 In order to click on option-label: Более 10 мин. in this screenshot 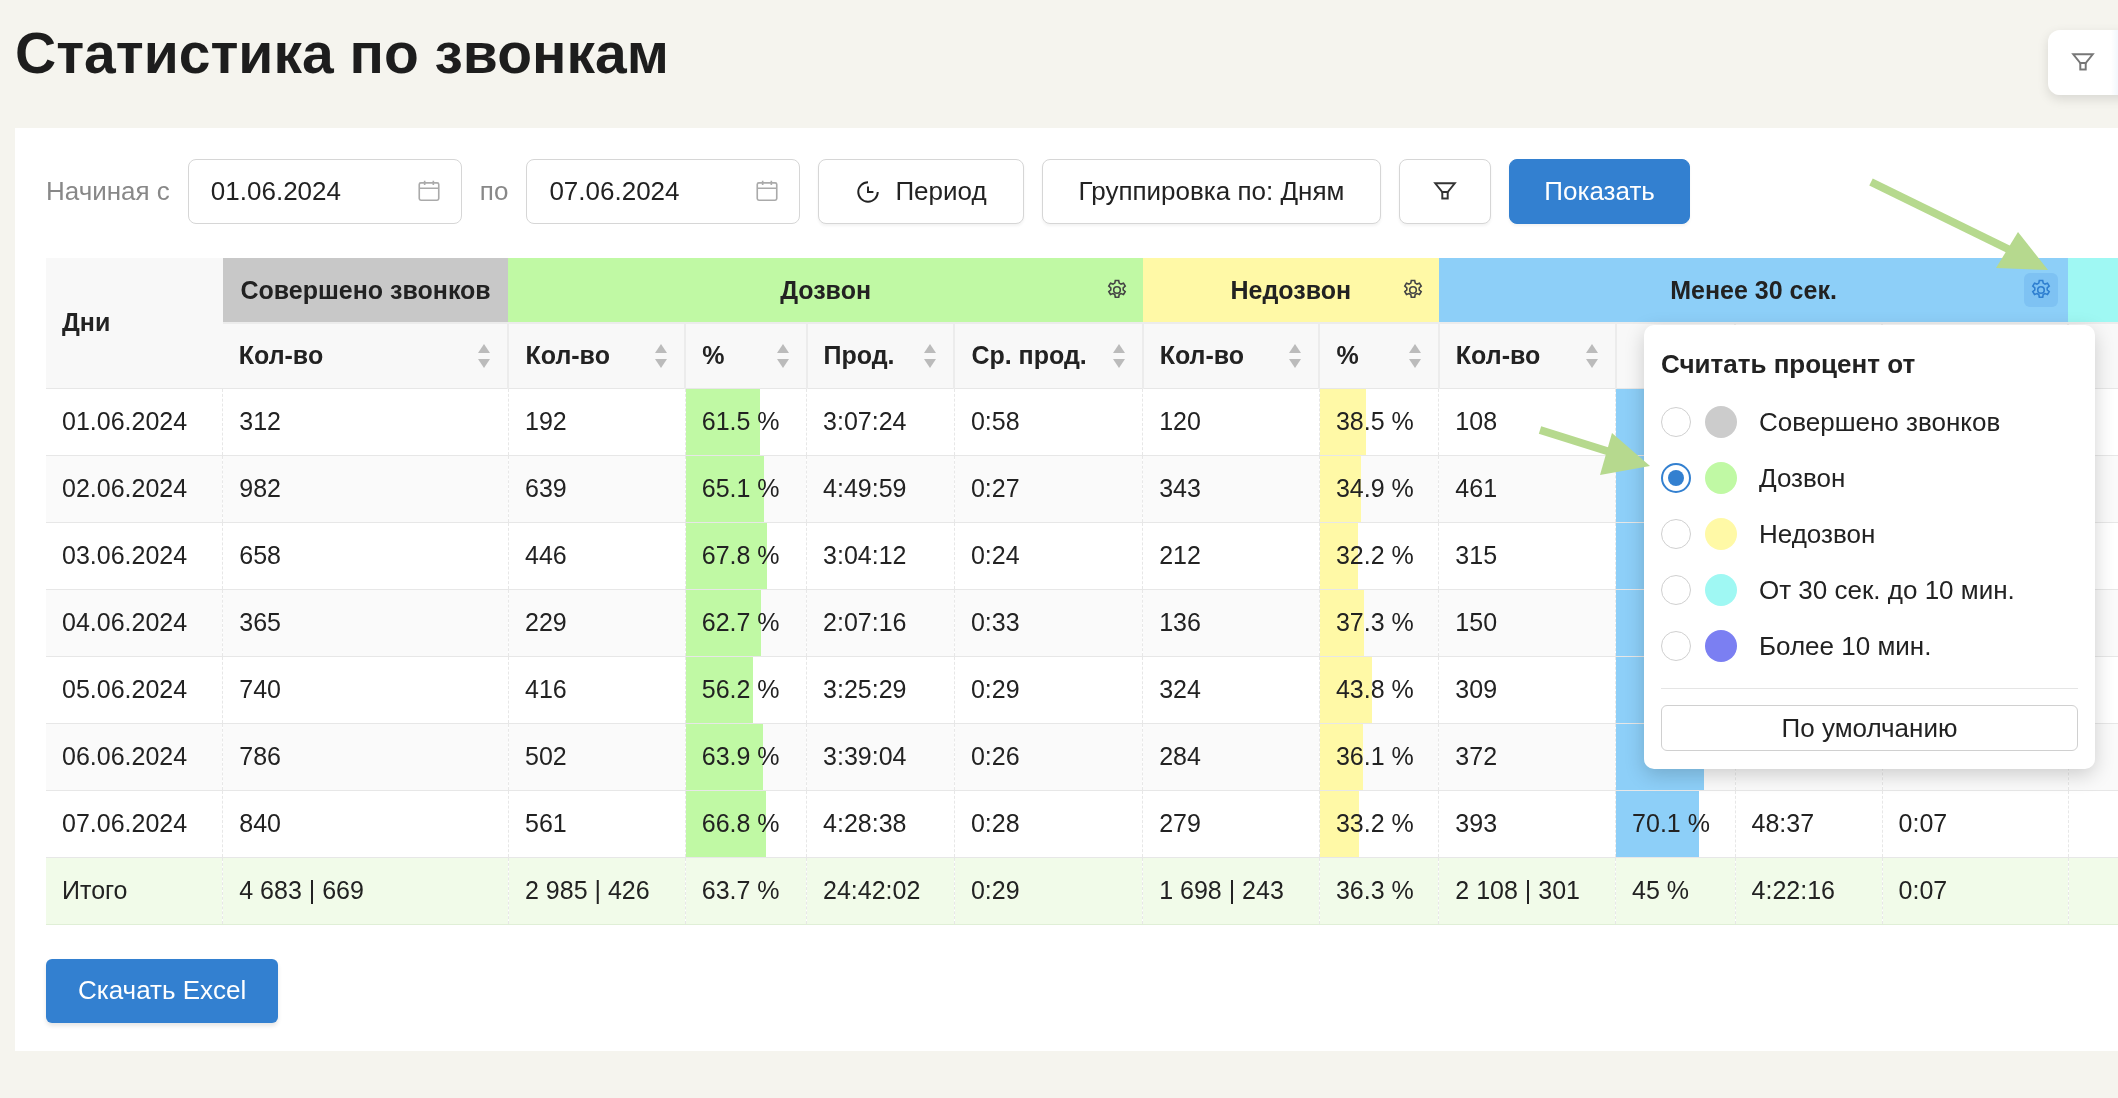, I will do `click(1845, 646)`.